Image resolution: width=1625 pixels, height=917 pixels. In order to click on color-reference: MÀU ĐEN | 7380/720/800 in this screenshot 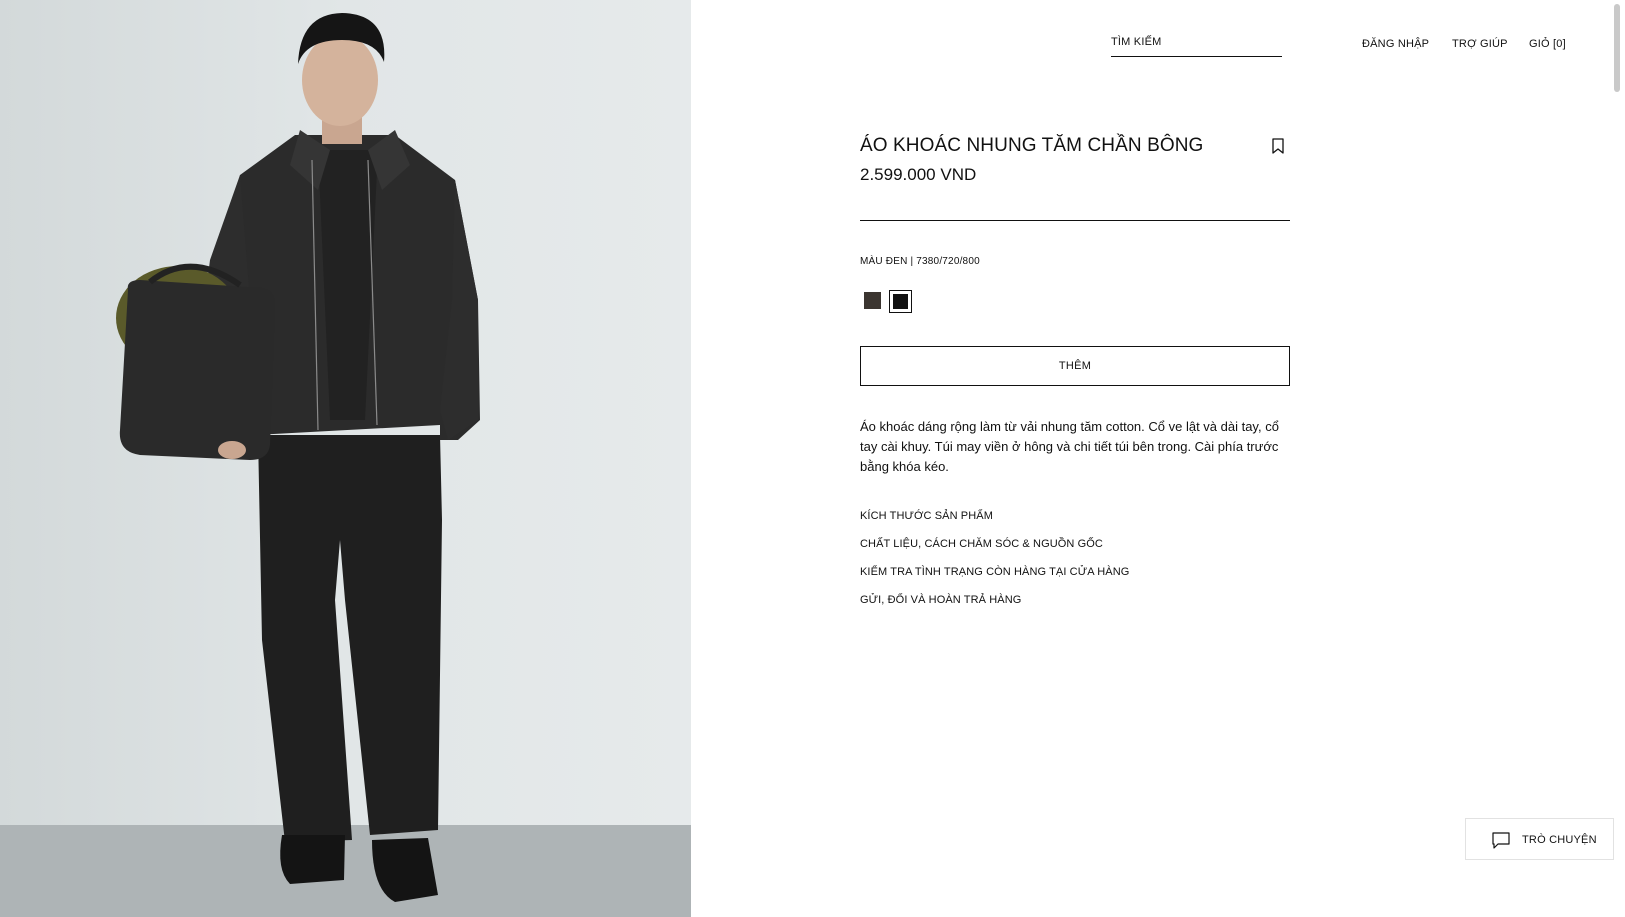, I will do `click(920, 261)`.